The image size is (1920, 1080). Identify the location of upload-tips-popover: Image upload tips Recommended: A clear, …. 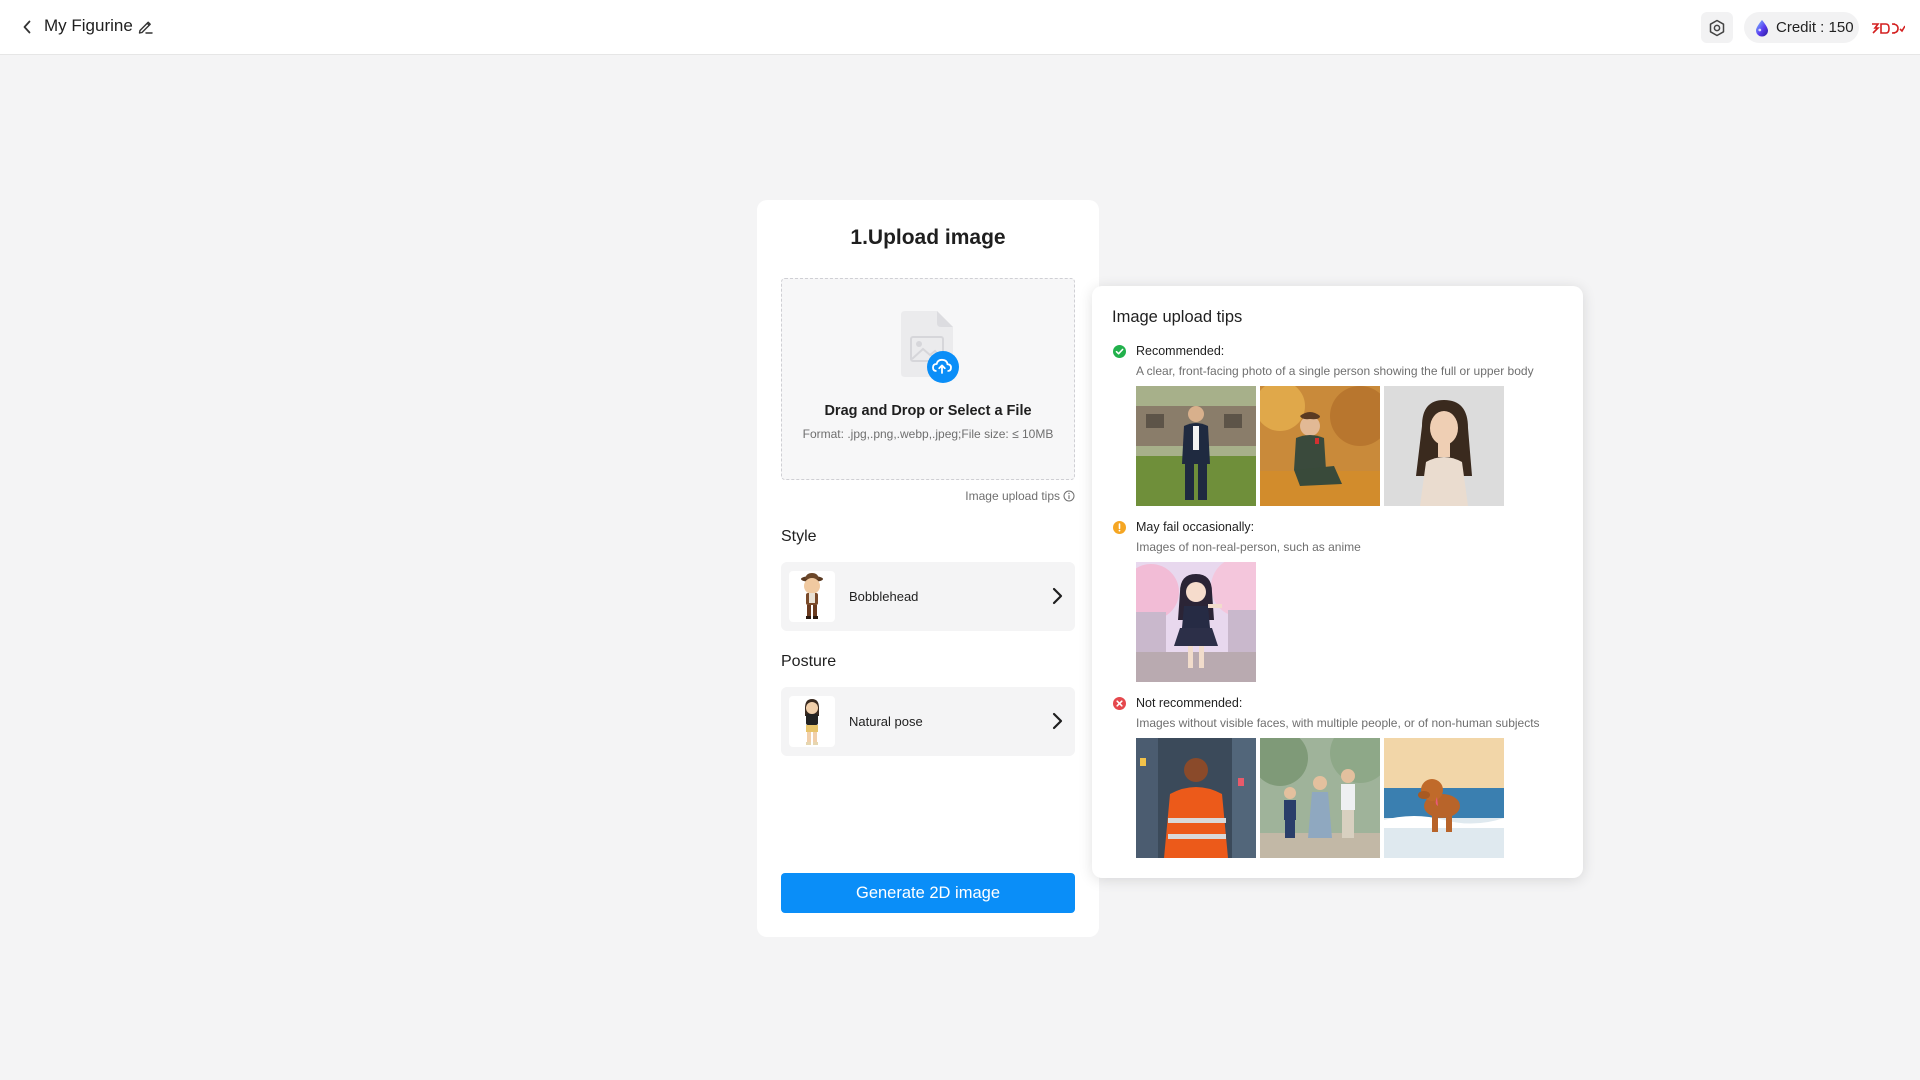
(1337, 582).